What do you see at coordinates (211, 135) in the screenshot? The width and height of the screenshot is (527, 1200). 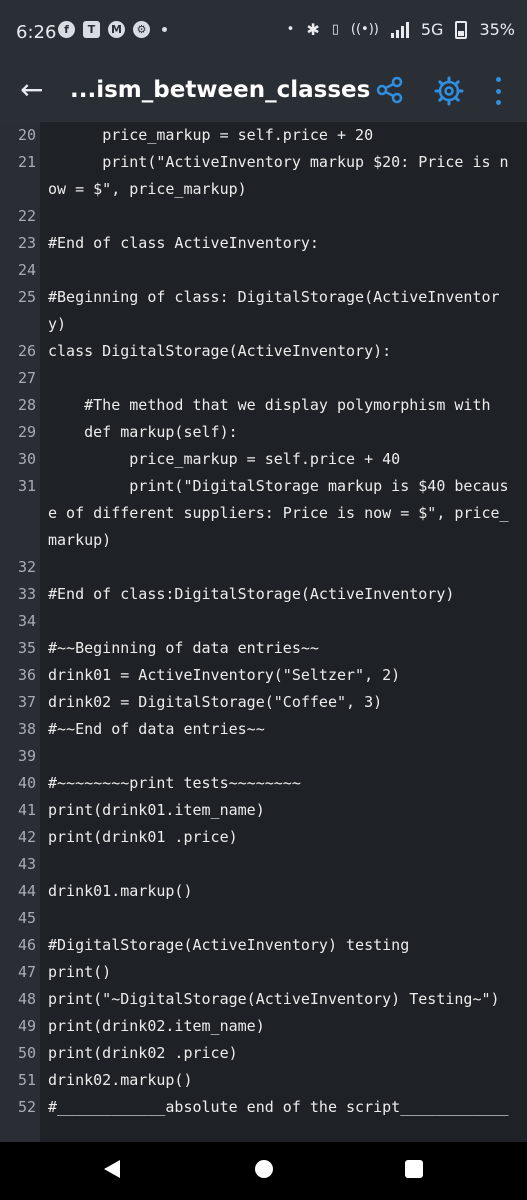 I see `code-text: price_markup = self.price + 20` at bounding box center [211, 135].